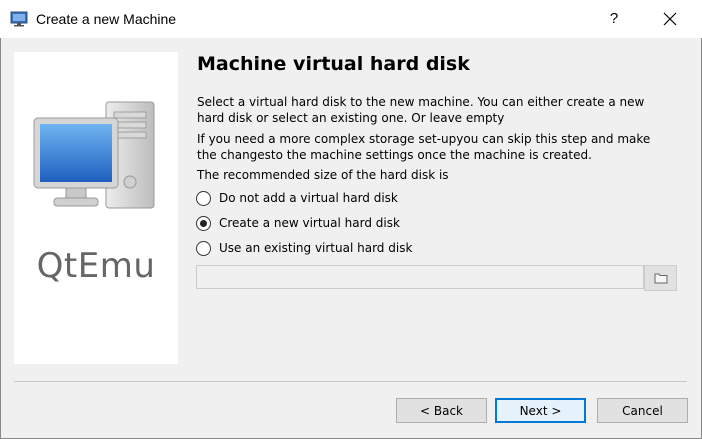 Image resolution: width=702 pixels, height=439 pixels. I want to click on help-button: ?, so click(614, 19).